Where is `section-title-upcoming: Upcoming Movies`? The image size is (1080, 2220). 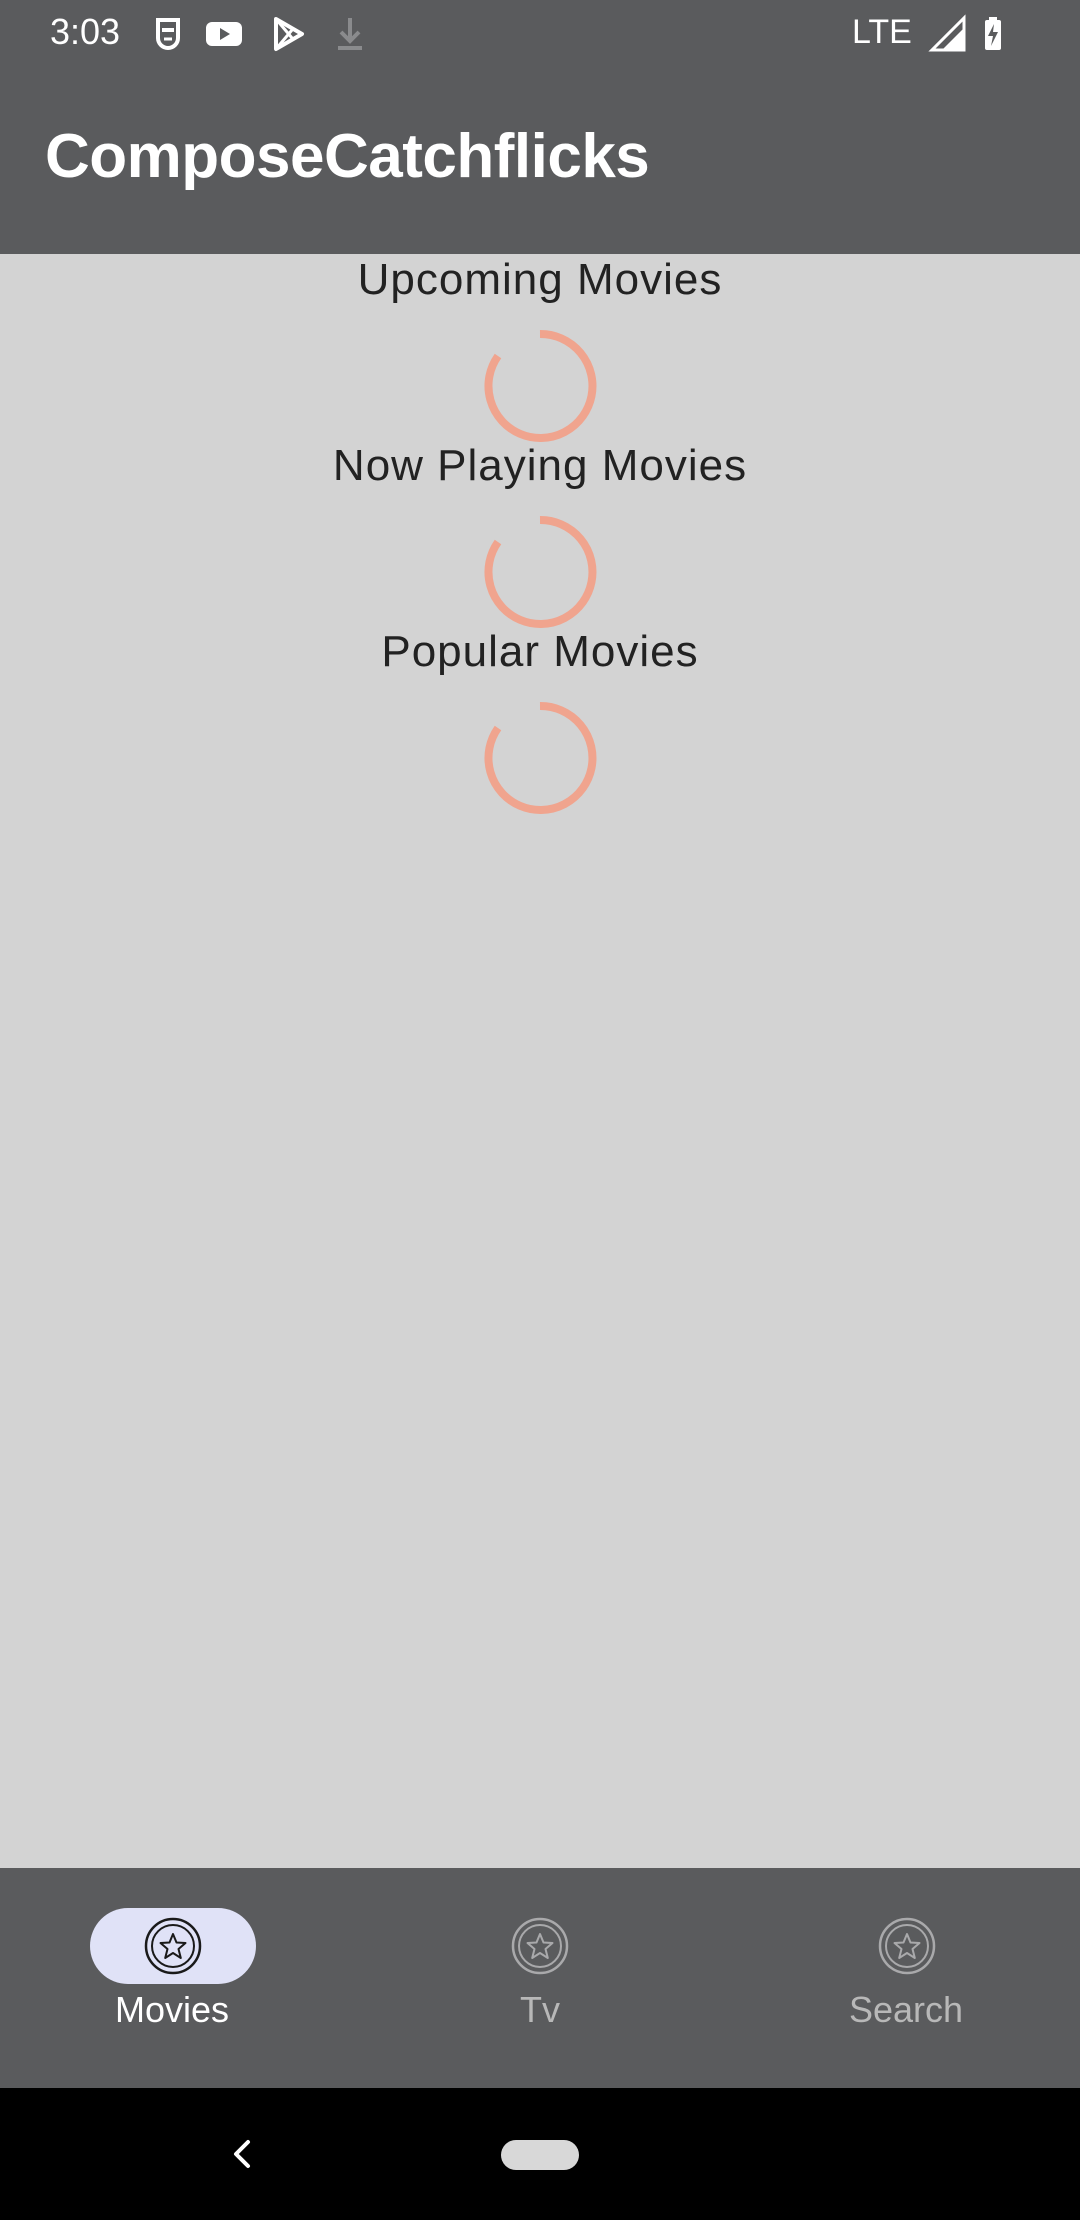 section-title-upcoming: Upcoming Movies is located at coordinates (540, 279).